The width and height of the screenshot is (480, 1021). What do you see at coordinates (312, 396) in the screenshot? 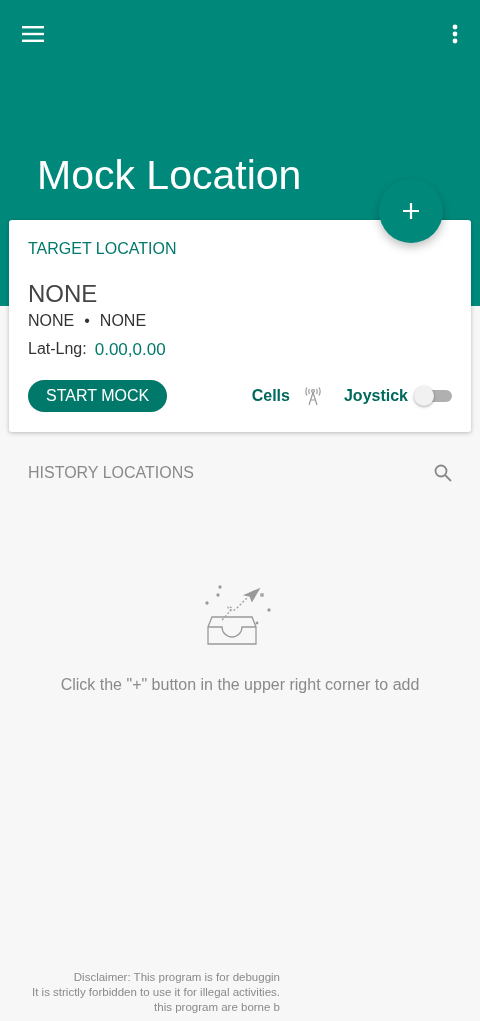
I see `antenna-icon` at bounding box center [312, 396].